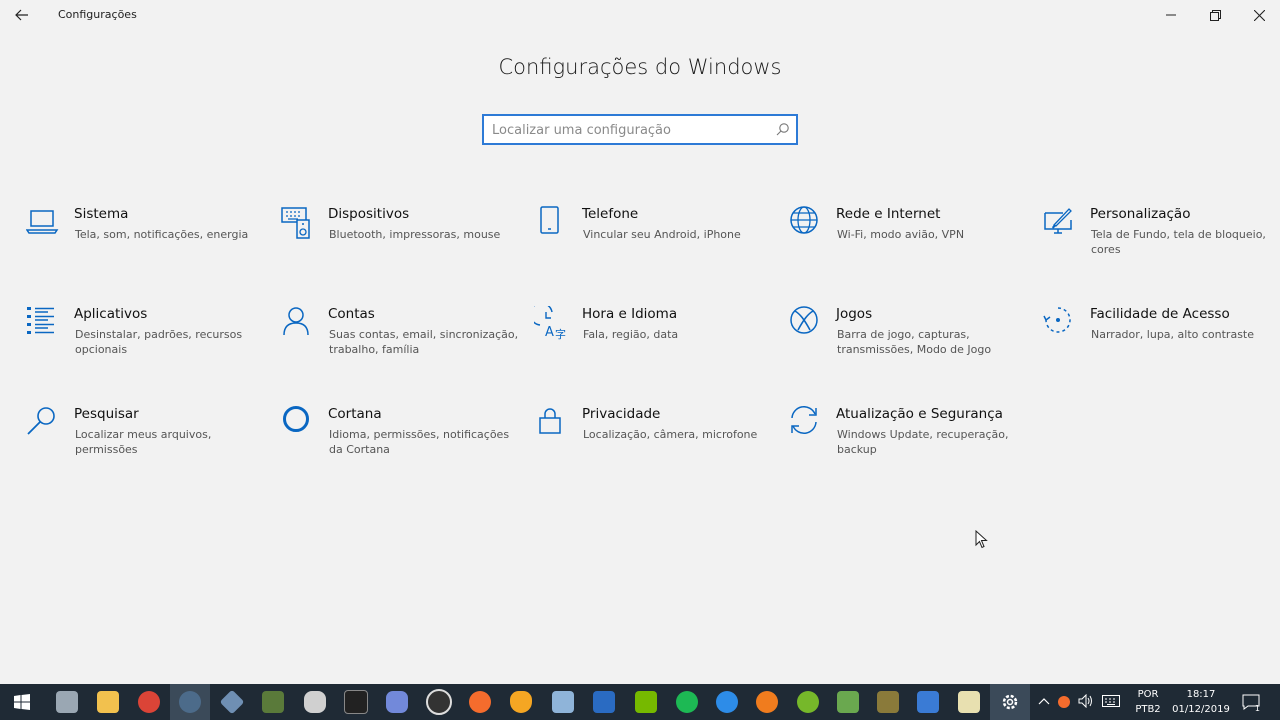 This screenshot has width=1280, height=720. Describe the element at coordinates (1111, 702) in the screenshot. I see `keyboard-icon` at that location.